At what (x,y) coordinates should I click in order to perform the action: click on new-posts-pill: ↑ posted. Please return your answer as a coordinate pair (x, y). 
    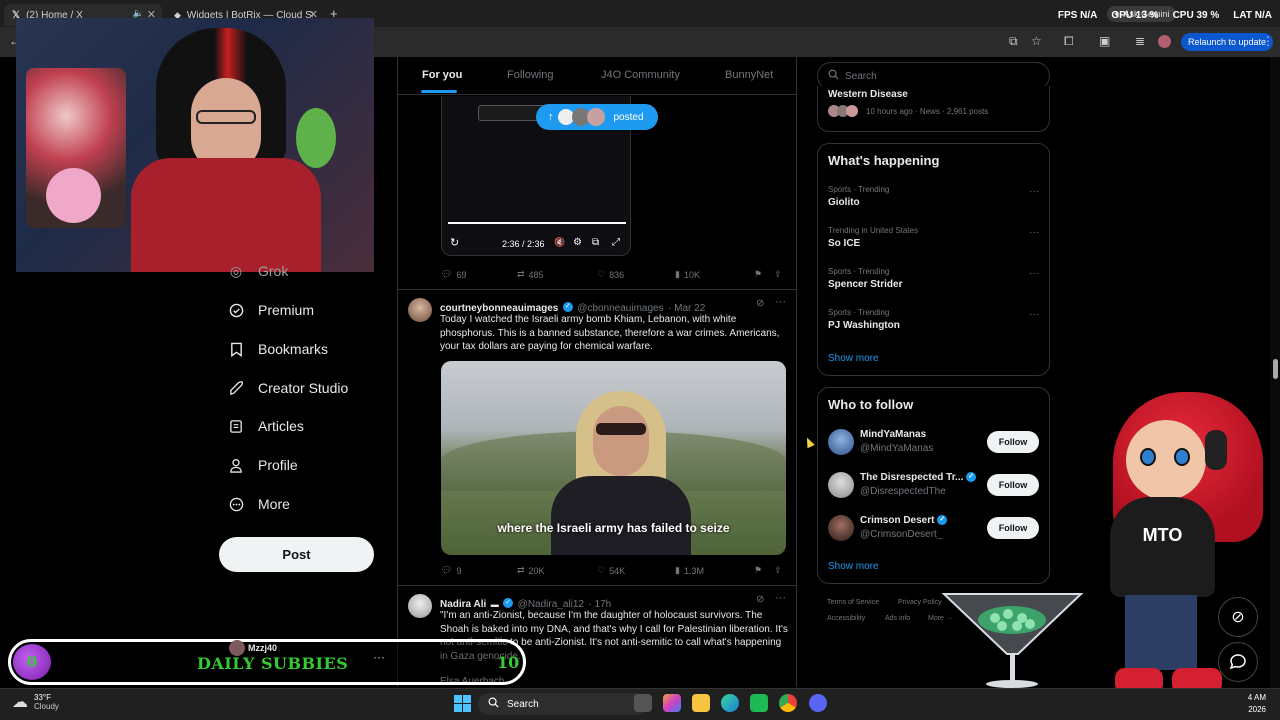
    Looking at the image, I should click on (597, 117).